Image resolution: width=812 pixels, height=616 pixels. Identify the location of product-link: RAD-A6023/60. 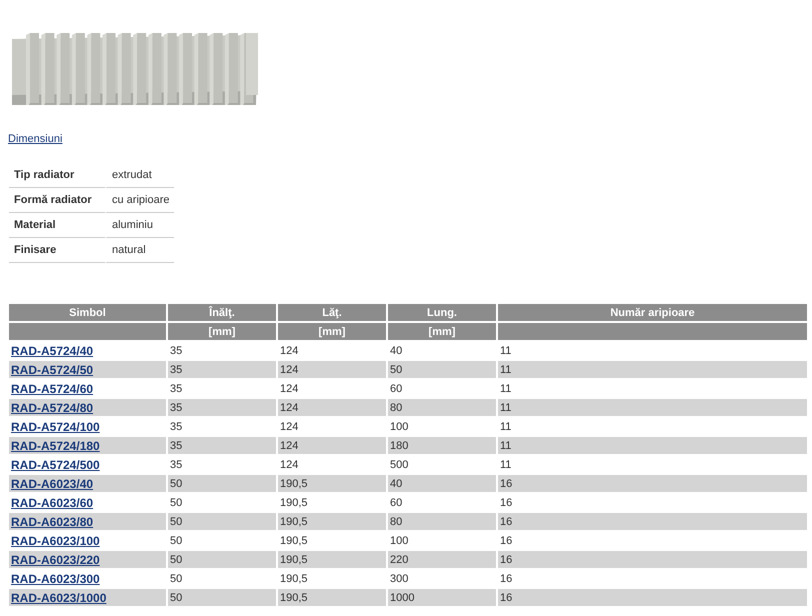
(52, 503).